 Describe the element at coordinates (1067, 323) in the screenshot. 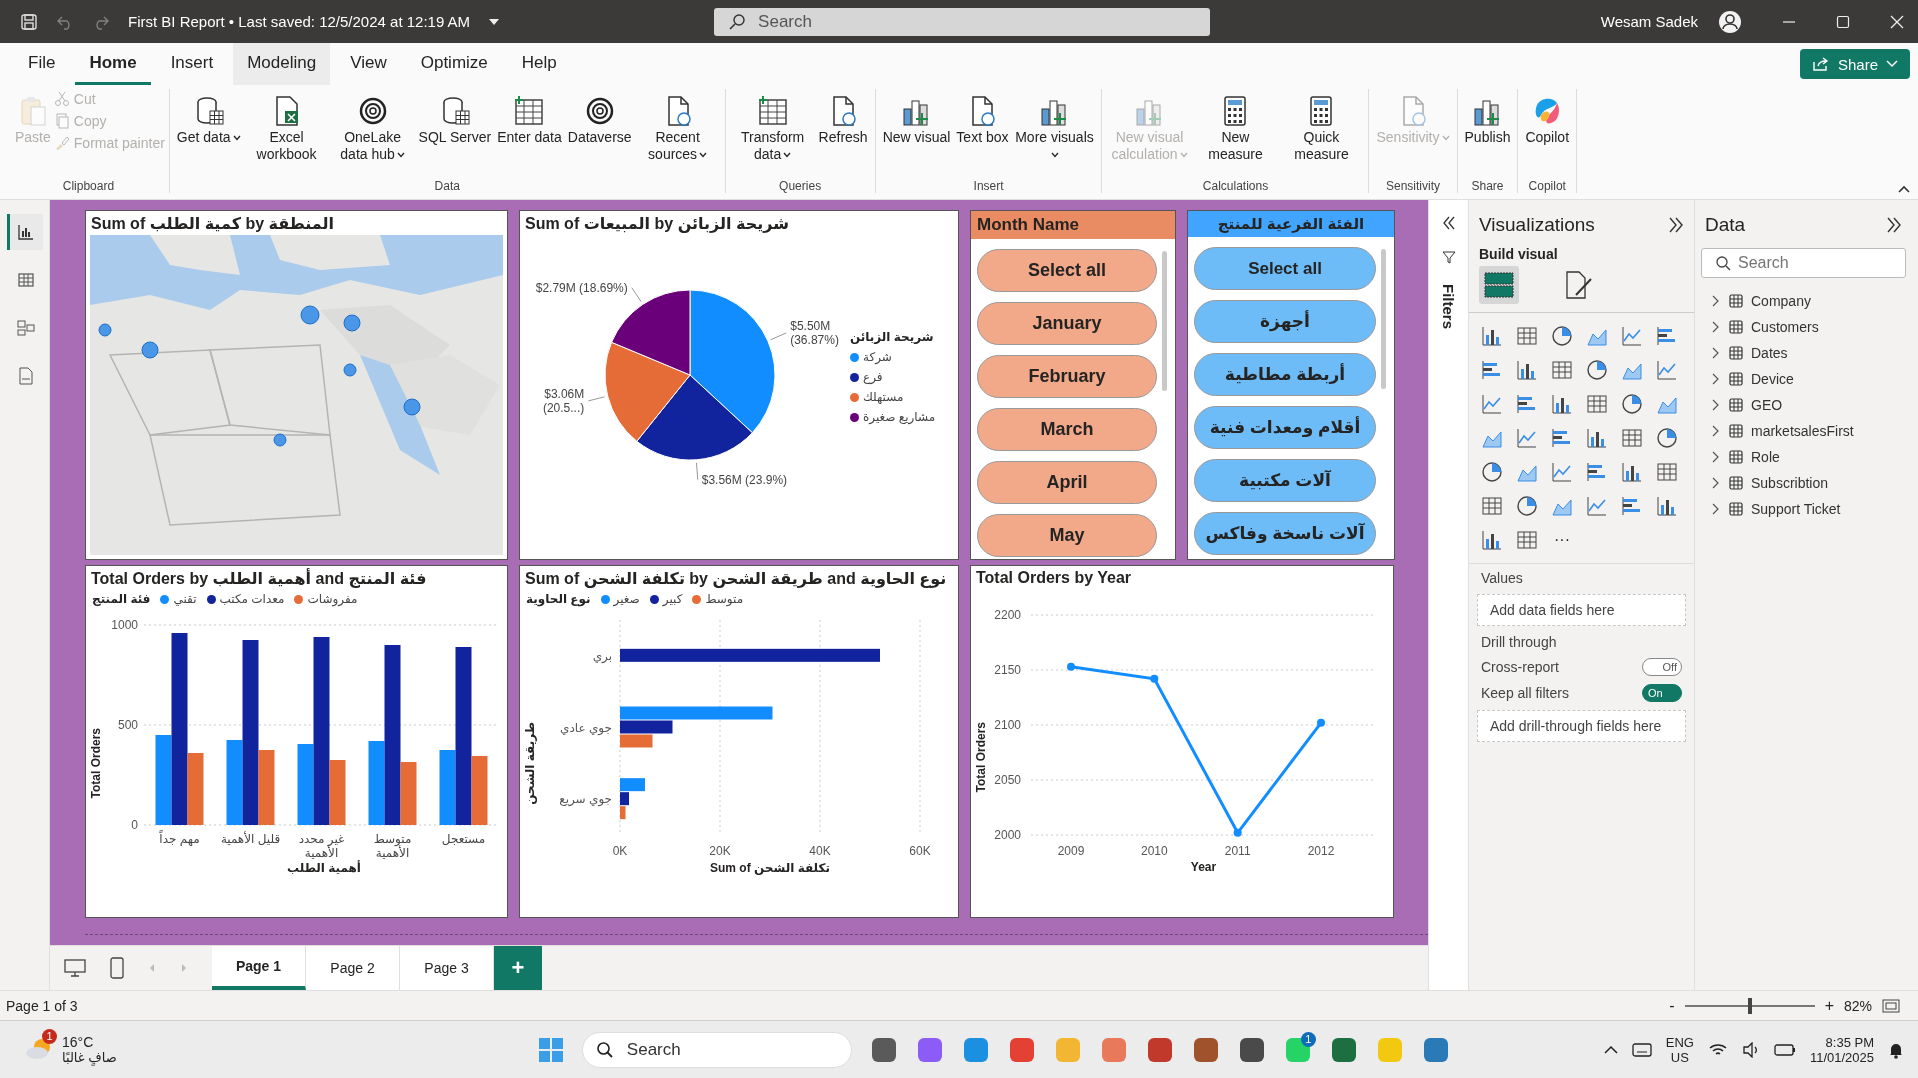

I see `slicer-item: January` at that location.